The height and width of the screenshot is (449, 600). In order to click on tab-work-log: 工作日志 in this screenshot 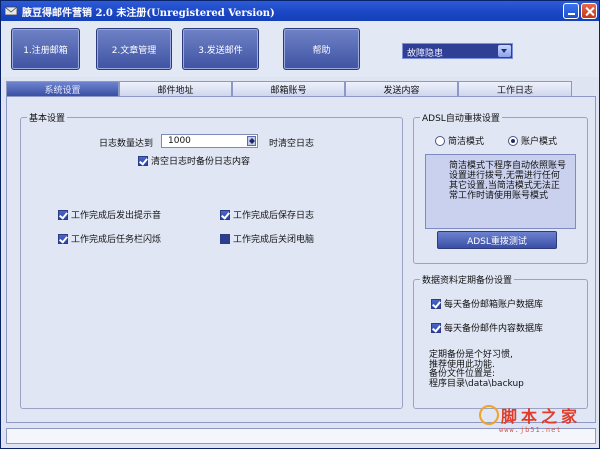, I will do `click(515, 88)`.